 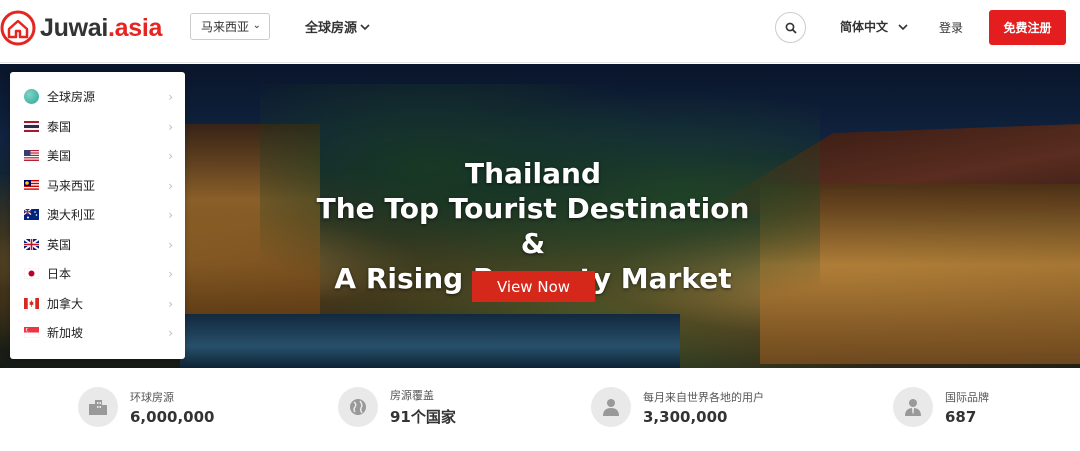 What do you see at coordinates (97, 333) in the screenshot?
I see `menu-item-singapore: 新加坡 ›` at bounding box center [97, 333].